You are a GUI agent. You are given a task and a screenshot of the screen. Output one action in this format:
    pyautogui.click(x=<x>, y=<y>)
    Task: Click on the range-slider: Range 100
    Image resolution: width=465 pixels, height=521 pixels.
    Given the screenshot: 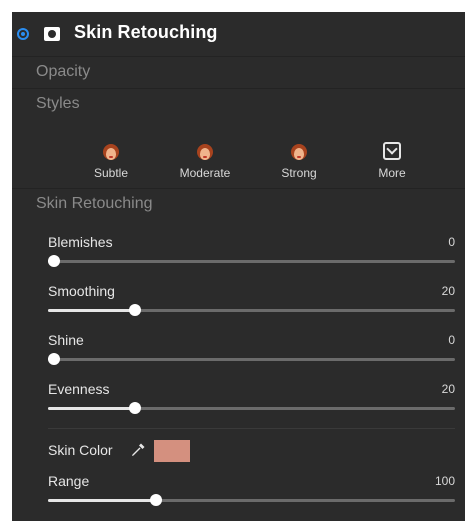 What is the action you would take?
    pyautogui.click(x=251, y=496)
    